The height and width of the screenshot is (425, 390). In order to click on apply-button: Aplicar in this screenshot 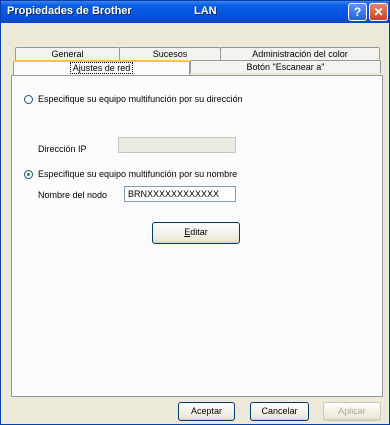, I will do `click(352, 411)`.